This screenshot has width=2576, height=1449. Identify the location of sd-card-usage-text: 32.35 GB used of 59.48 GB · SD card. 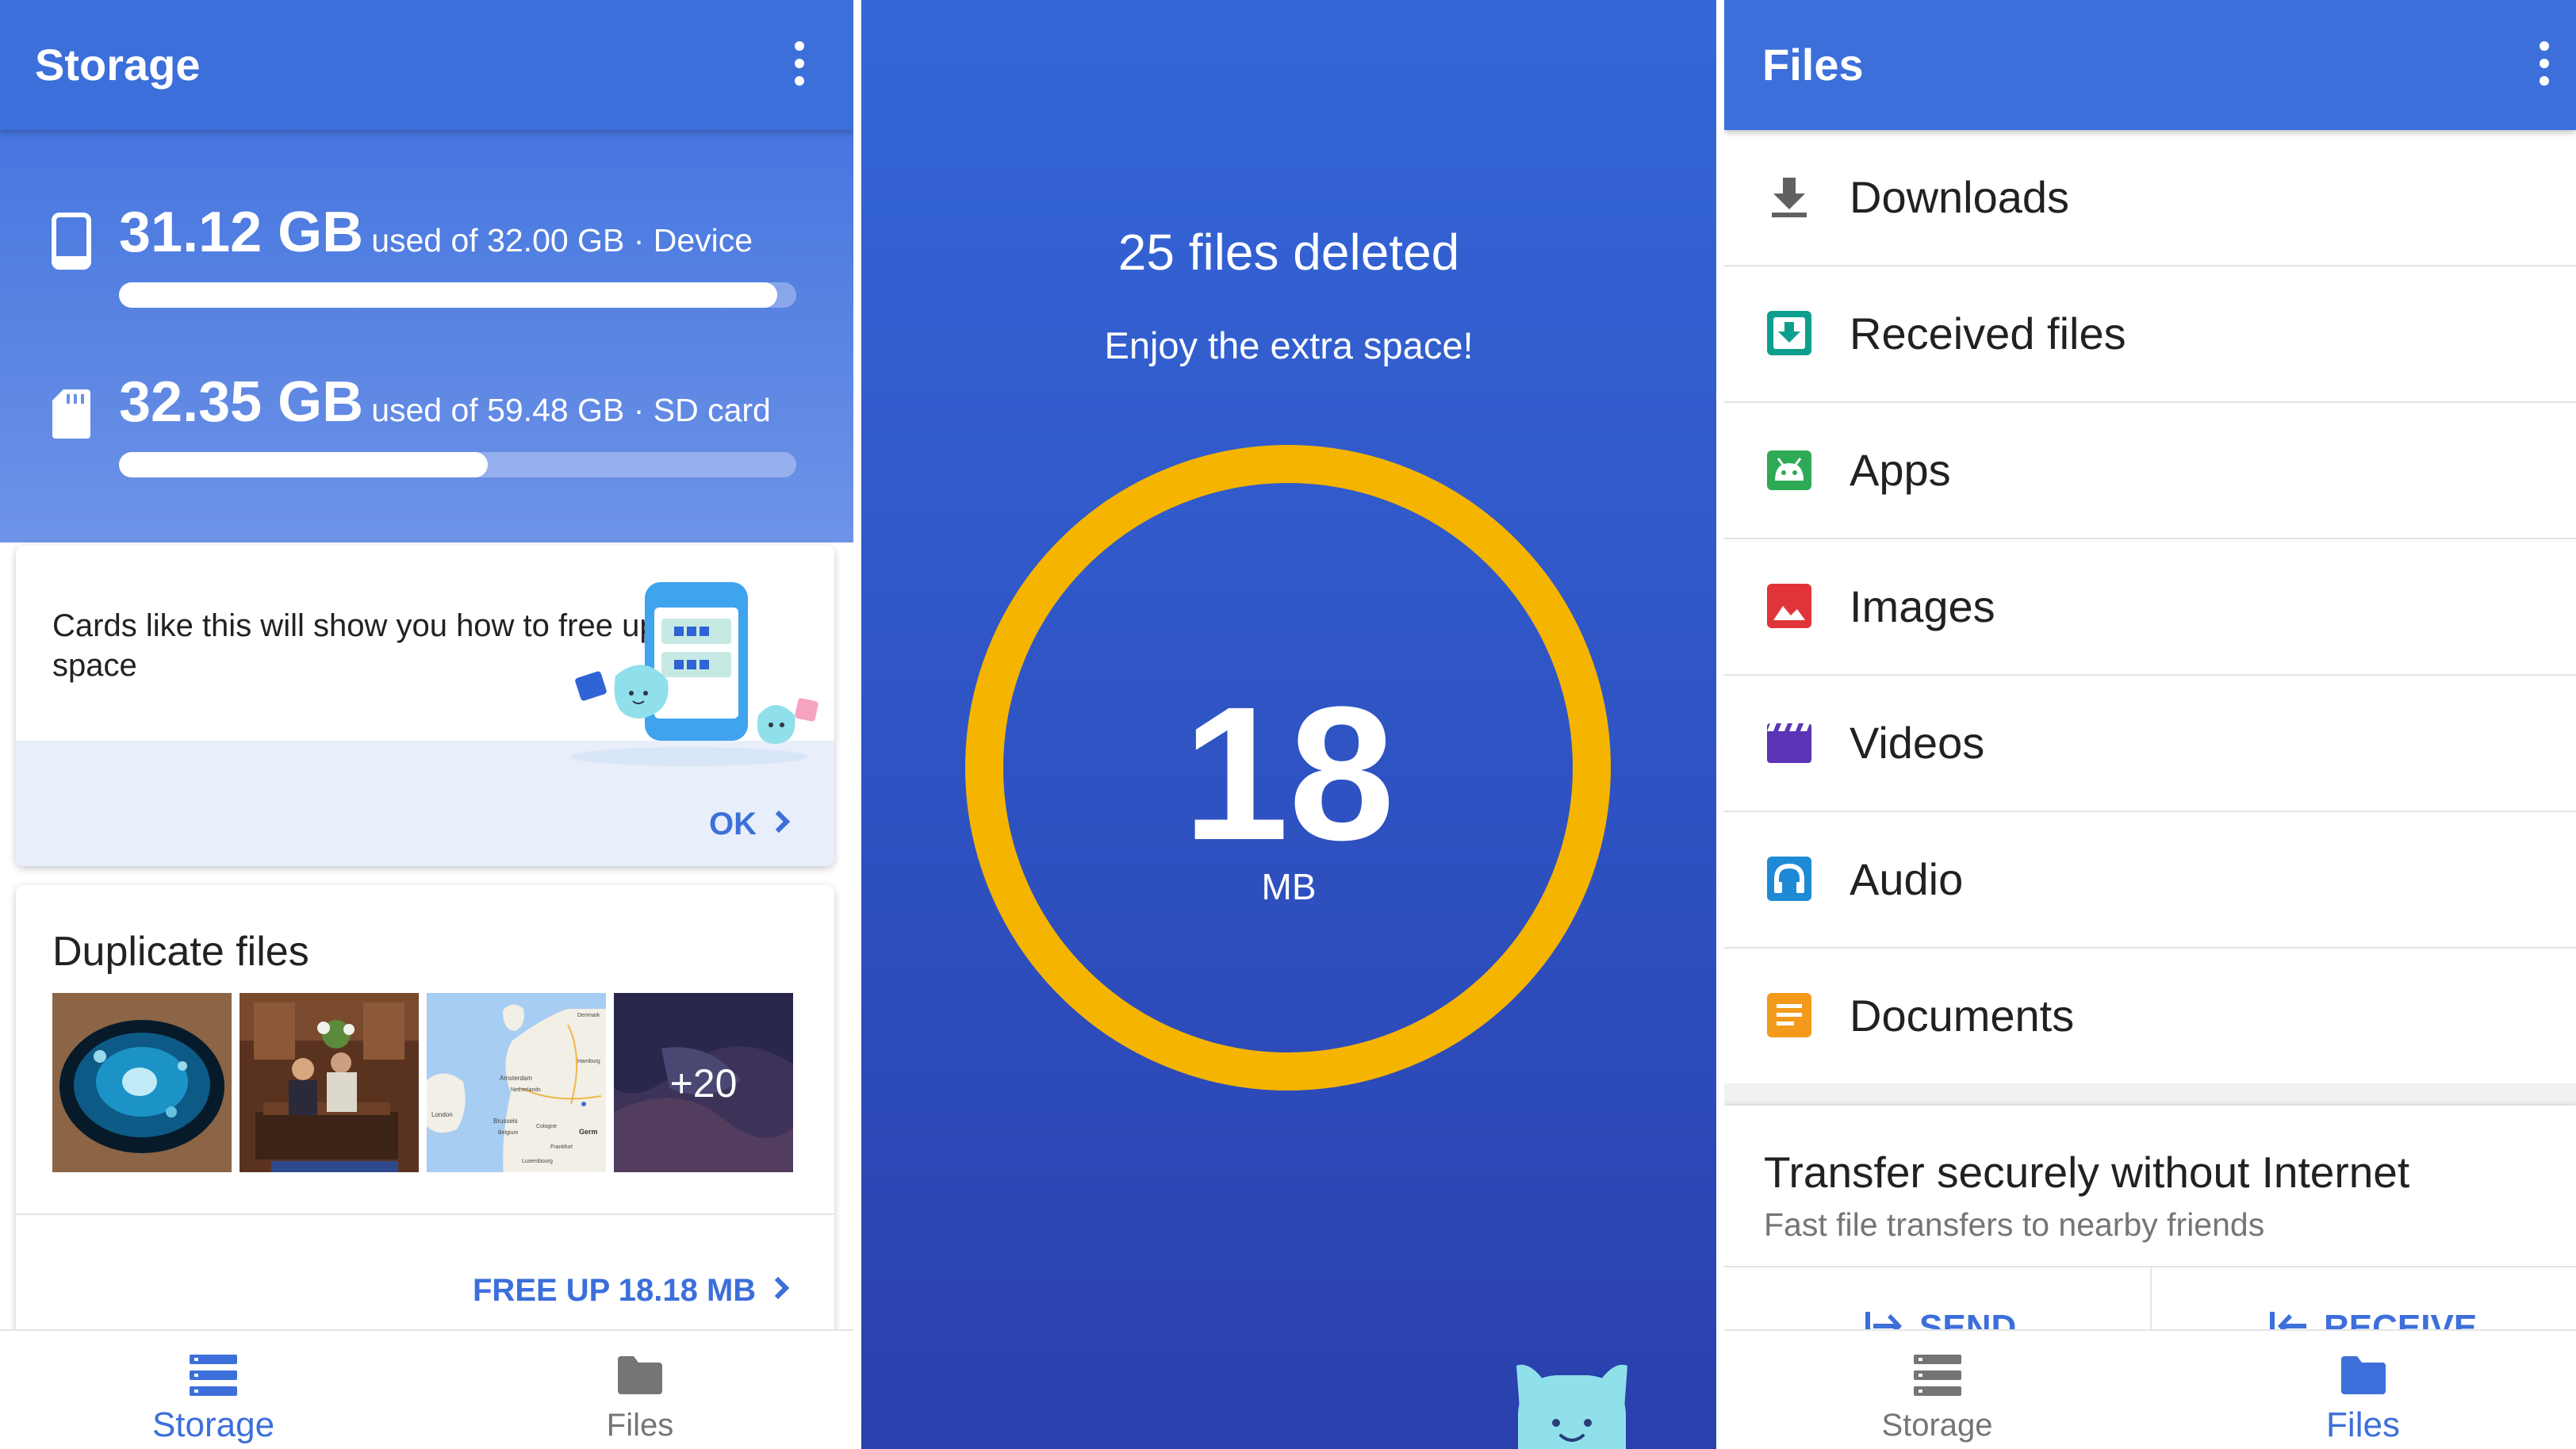
(445, 402).